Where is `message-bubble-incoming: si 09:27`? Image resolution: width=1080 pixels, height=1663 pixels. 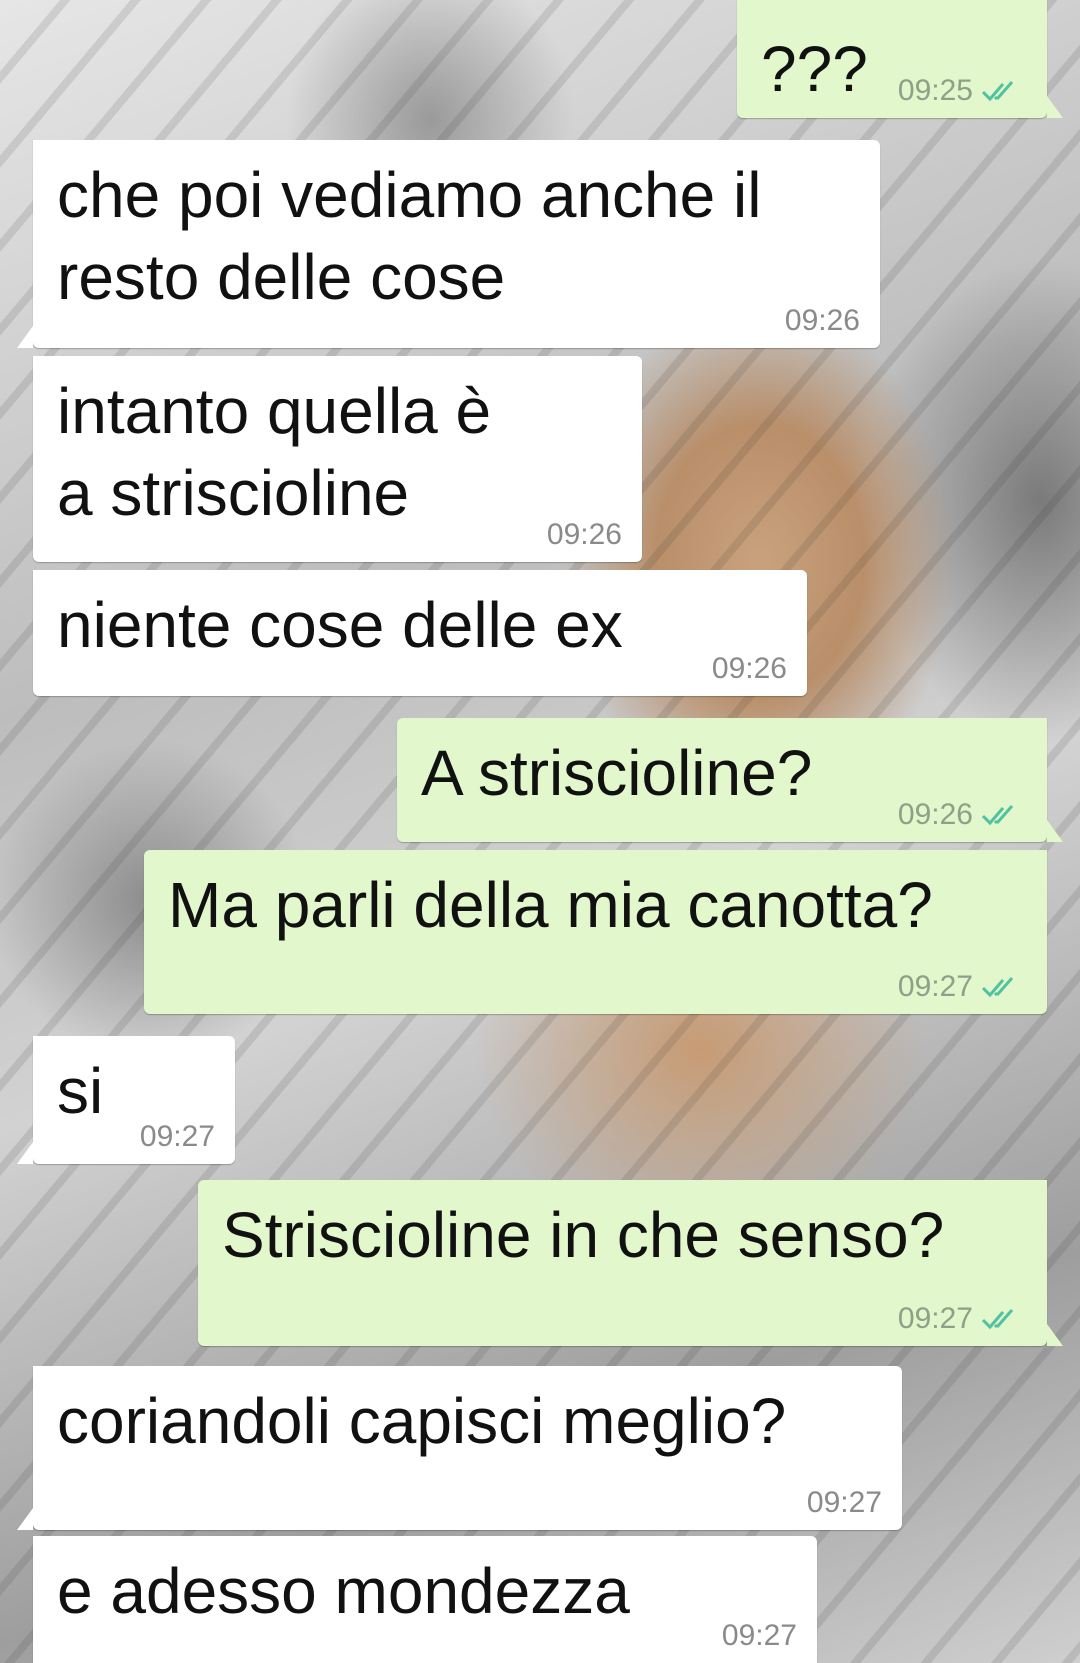
message-bubble-incoming: si 09:27 is located at coordinates (126, 1100).